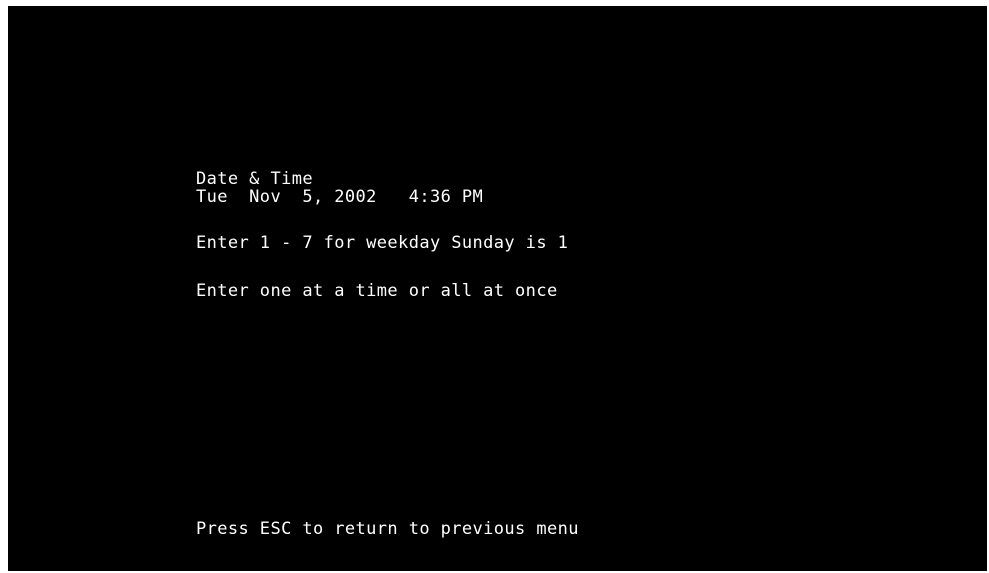 This screenshot has height=573, width=989. I want to click on current-datetime: Tue Nov 5, 2002 4:36 PM, so click(340, 197).